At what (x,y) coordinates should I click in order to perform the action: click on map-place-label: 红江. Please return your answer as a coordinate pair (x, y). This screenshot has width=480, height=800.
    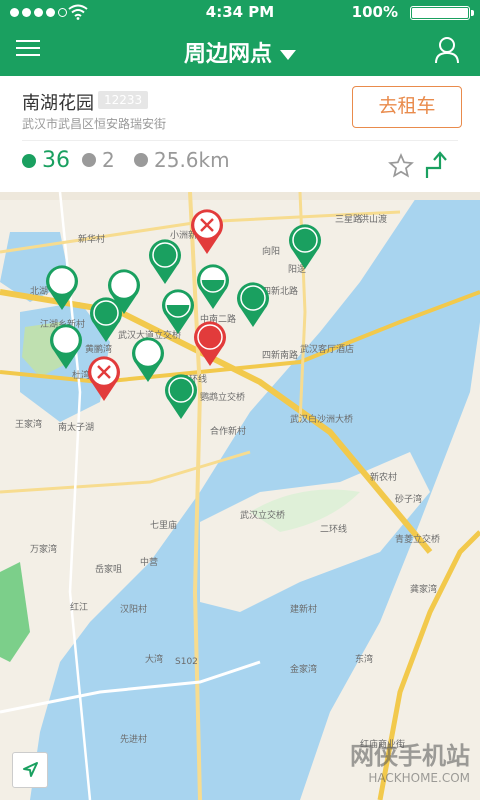
    Looking at the image, I should click on (79, 608).